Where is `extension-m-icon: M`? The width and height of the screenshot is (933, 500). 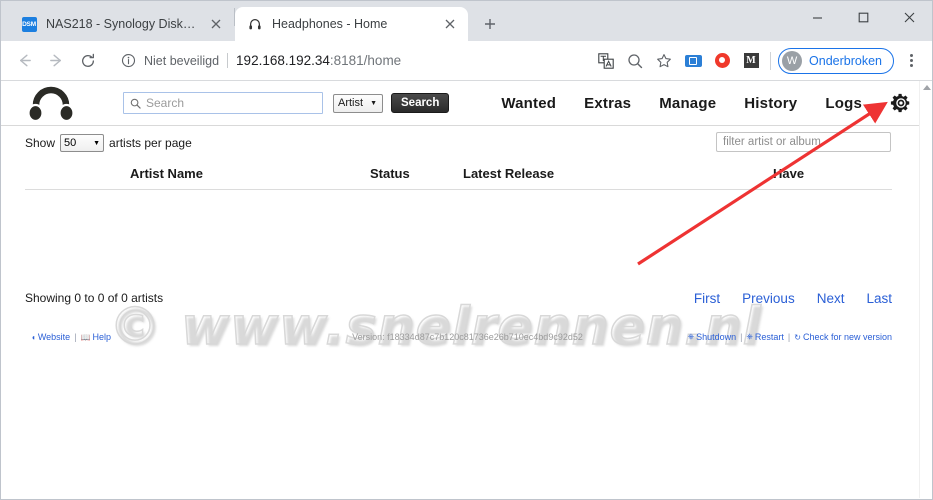
extension-m-icon: M is located at coordinates (751, 61).